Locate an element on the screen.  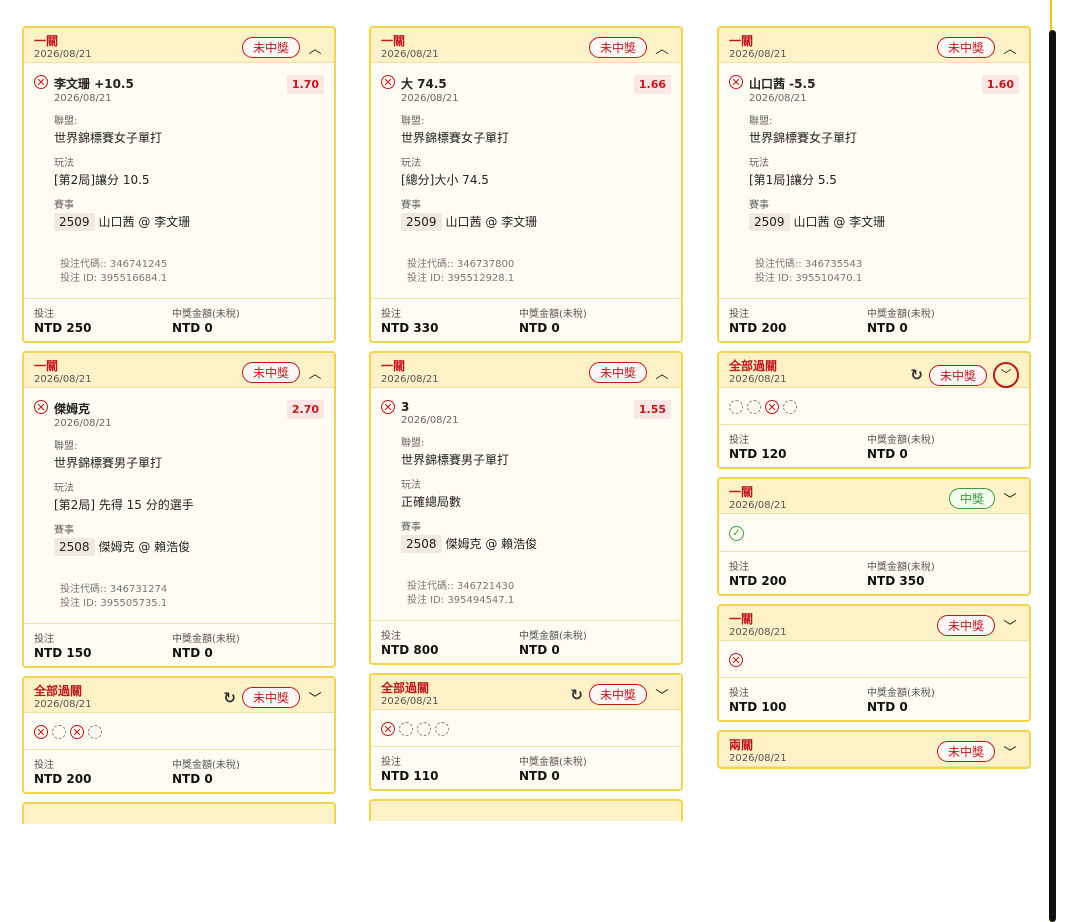
bet-code-value: 346737800 is located at coordinates (485, 264).